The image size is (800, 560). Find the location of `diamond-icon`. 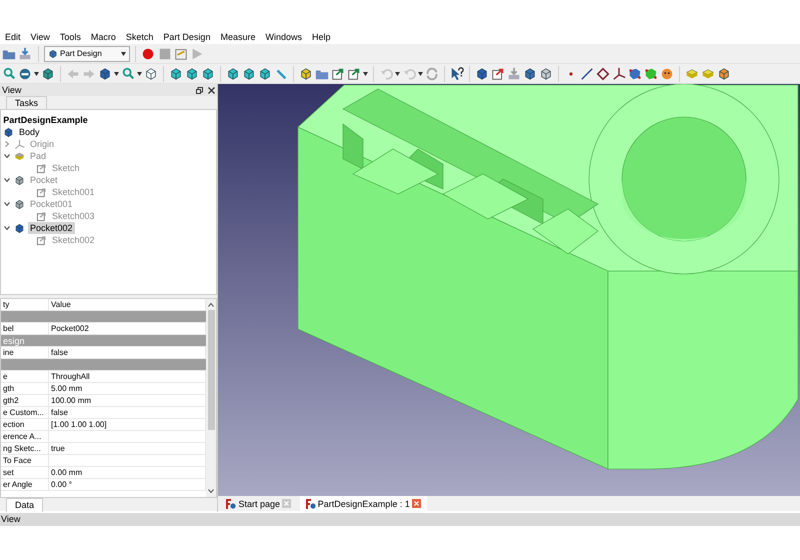

diamond-icon is located at coordinates (603, 73).